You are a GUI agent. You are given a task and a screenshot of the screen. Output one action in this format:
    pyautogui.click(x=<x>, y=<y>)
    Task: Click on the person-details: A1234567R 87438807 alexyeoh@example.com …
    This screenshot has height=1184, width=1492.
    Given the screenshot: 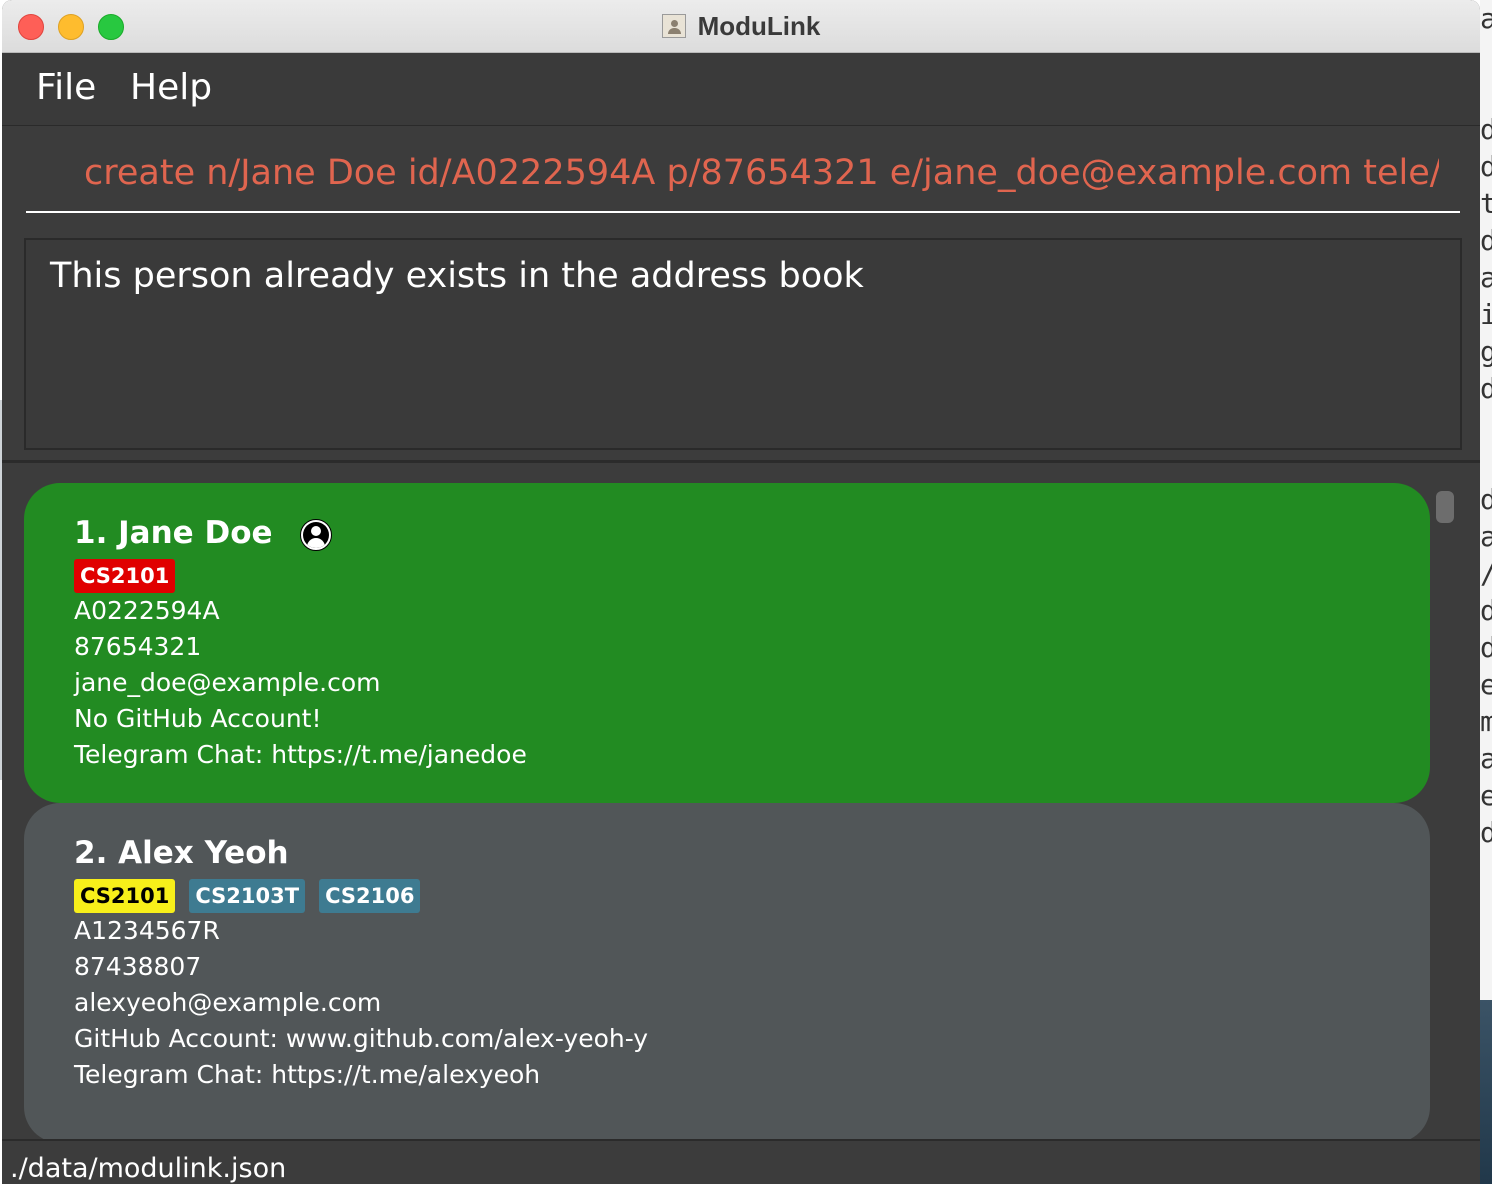 What is the action you would take?
    pyautogui.click(x=361, y=1003)
    